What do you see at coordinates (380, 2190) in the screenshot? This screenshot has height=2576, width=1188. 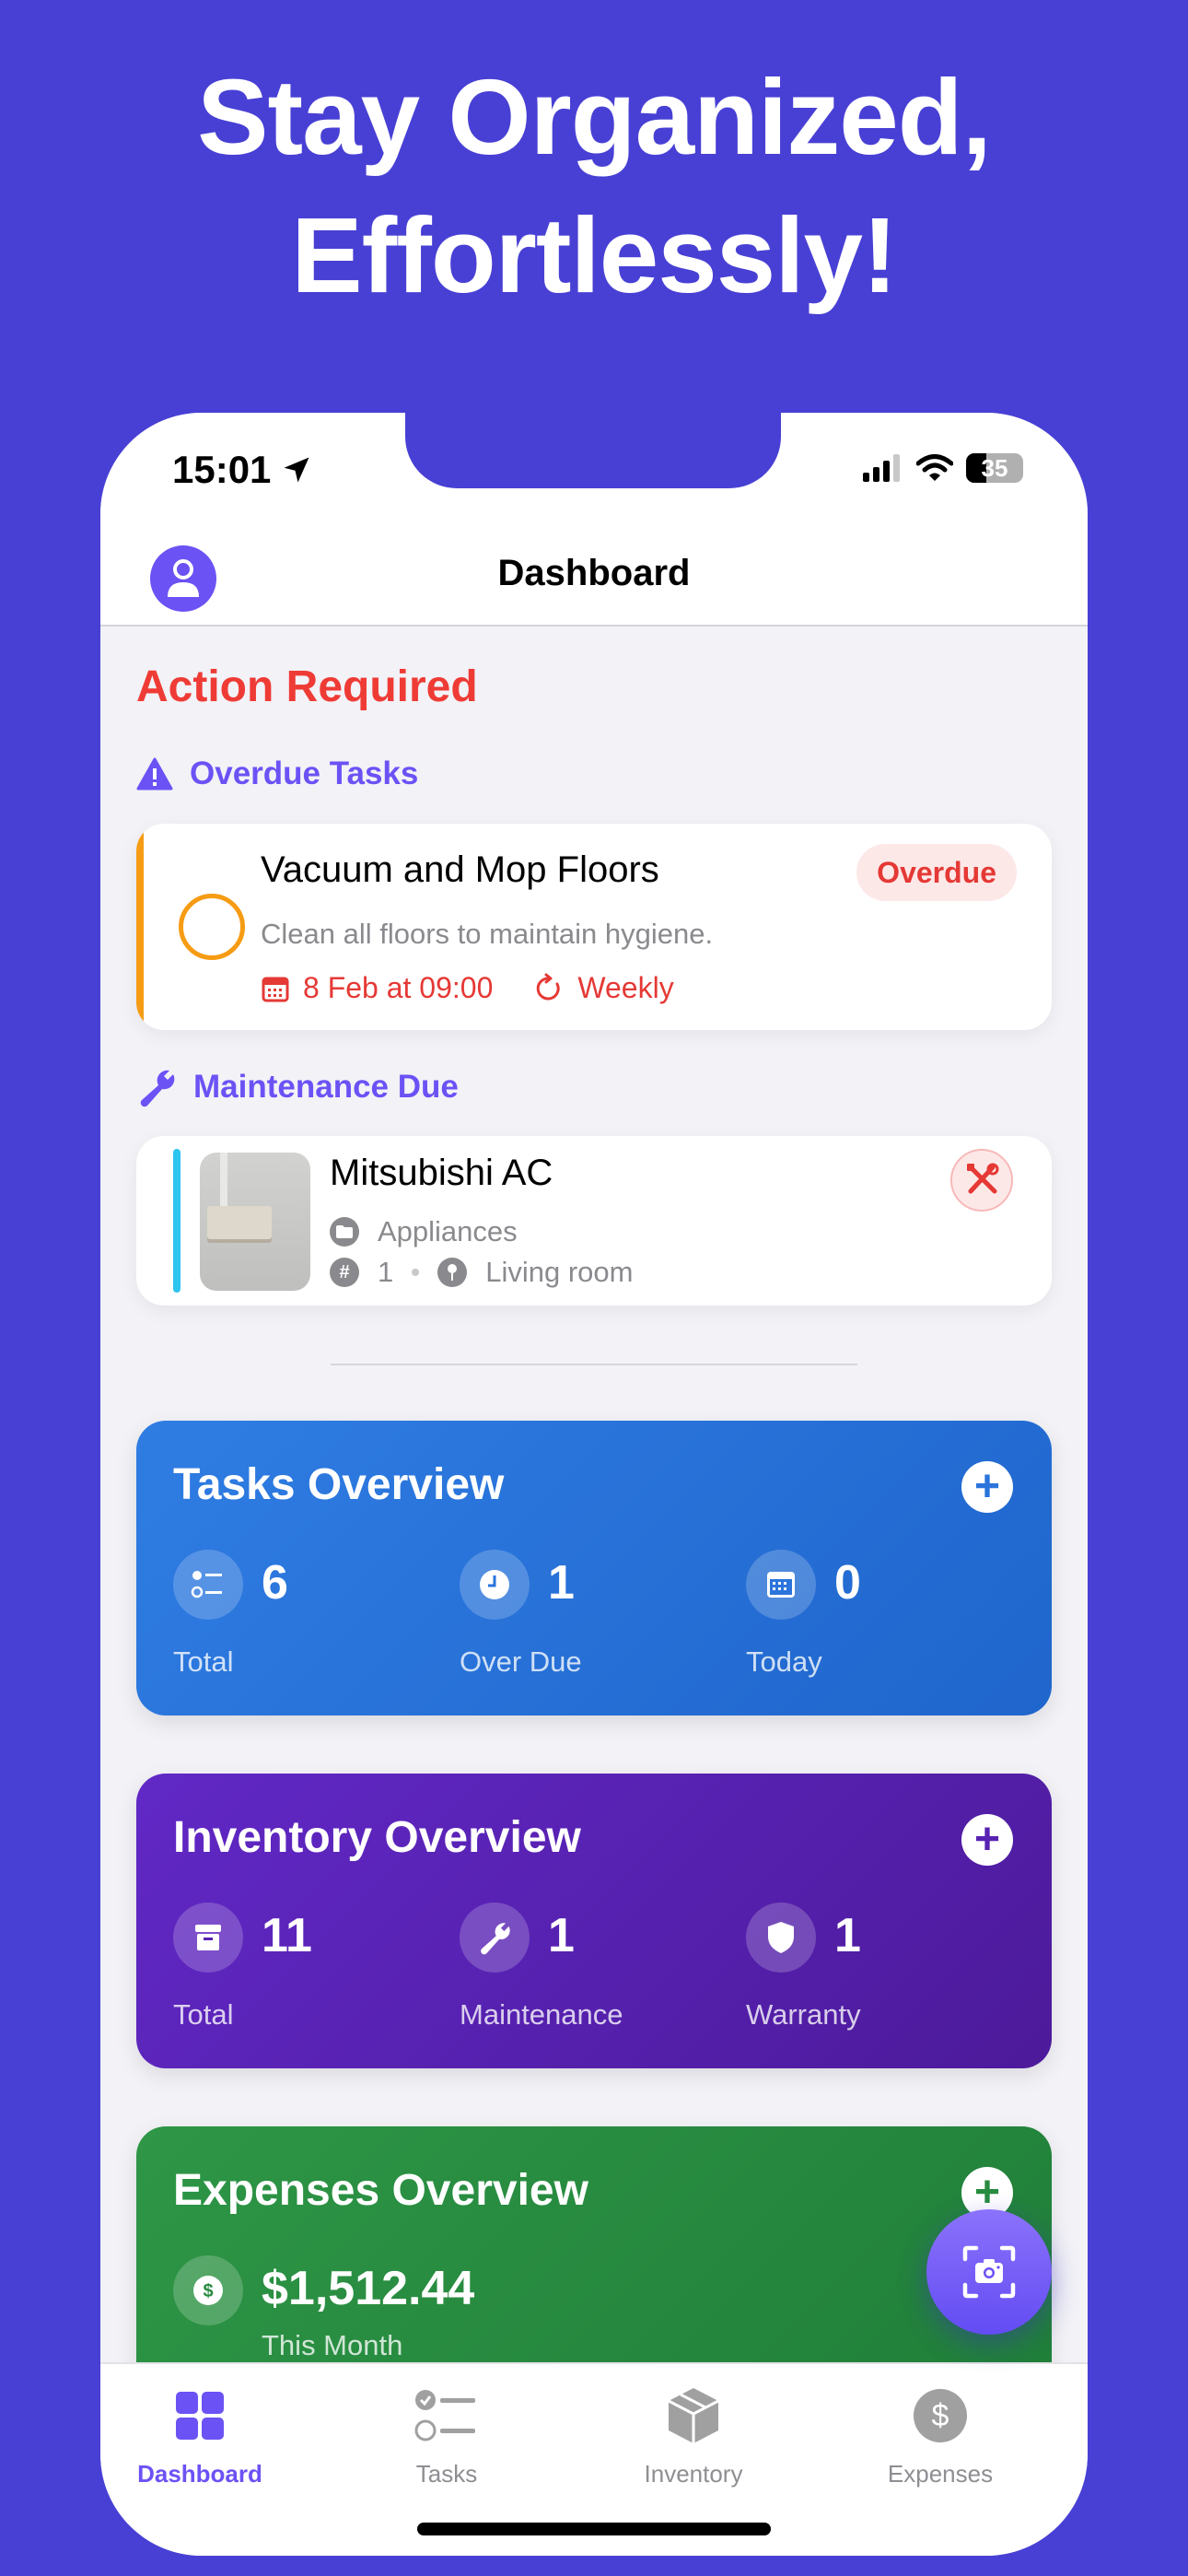 I see `expenses-overview-title: Expenses Overview` at bounding box center [380, 2190].